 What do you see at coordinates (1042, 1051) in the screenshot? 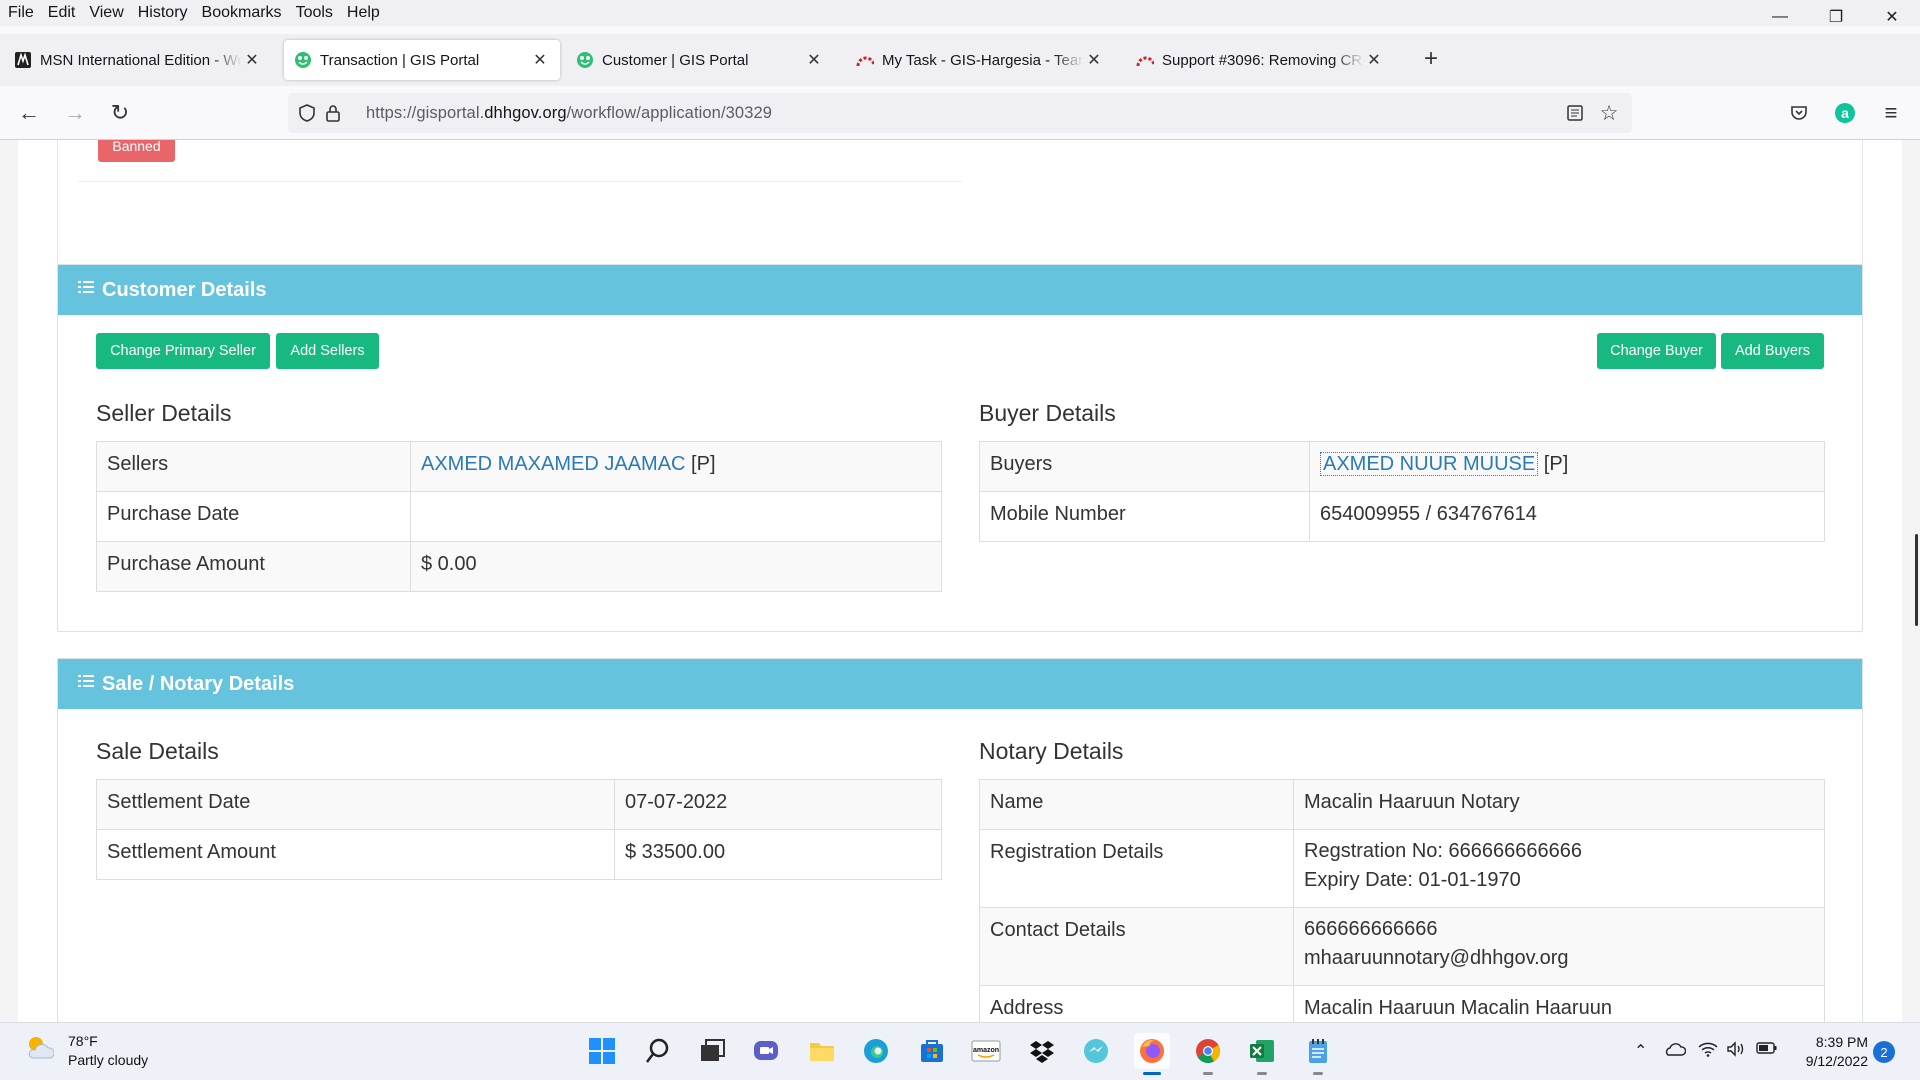
I see `dropbox-icon` at bounding box center [1042, 1051].